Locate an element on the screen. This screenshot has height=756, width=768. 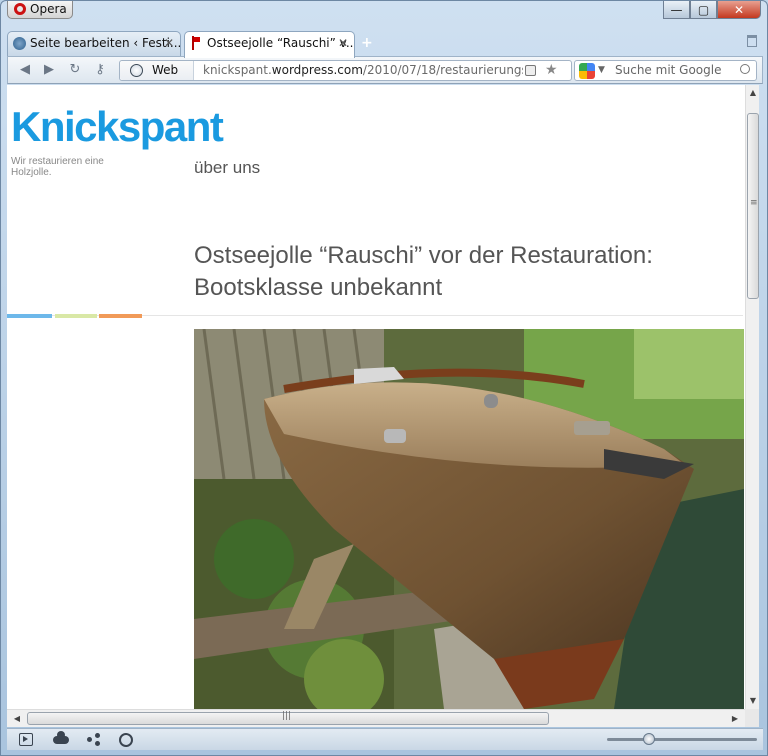
trash-icon is located at coordinates (752, 41).